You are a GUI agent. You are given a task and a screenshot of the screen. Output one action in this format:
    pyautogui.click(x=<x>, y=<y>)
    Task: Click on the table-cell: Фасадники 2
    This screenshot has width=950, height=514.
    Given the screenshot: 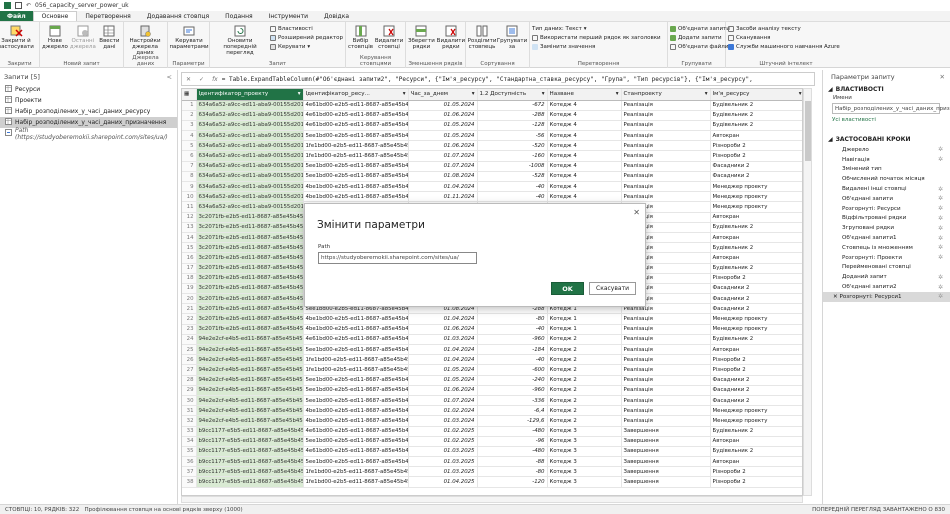 What is the action you would take?
    pyautogui.click(x=756, y=390)
    